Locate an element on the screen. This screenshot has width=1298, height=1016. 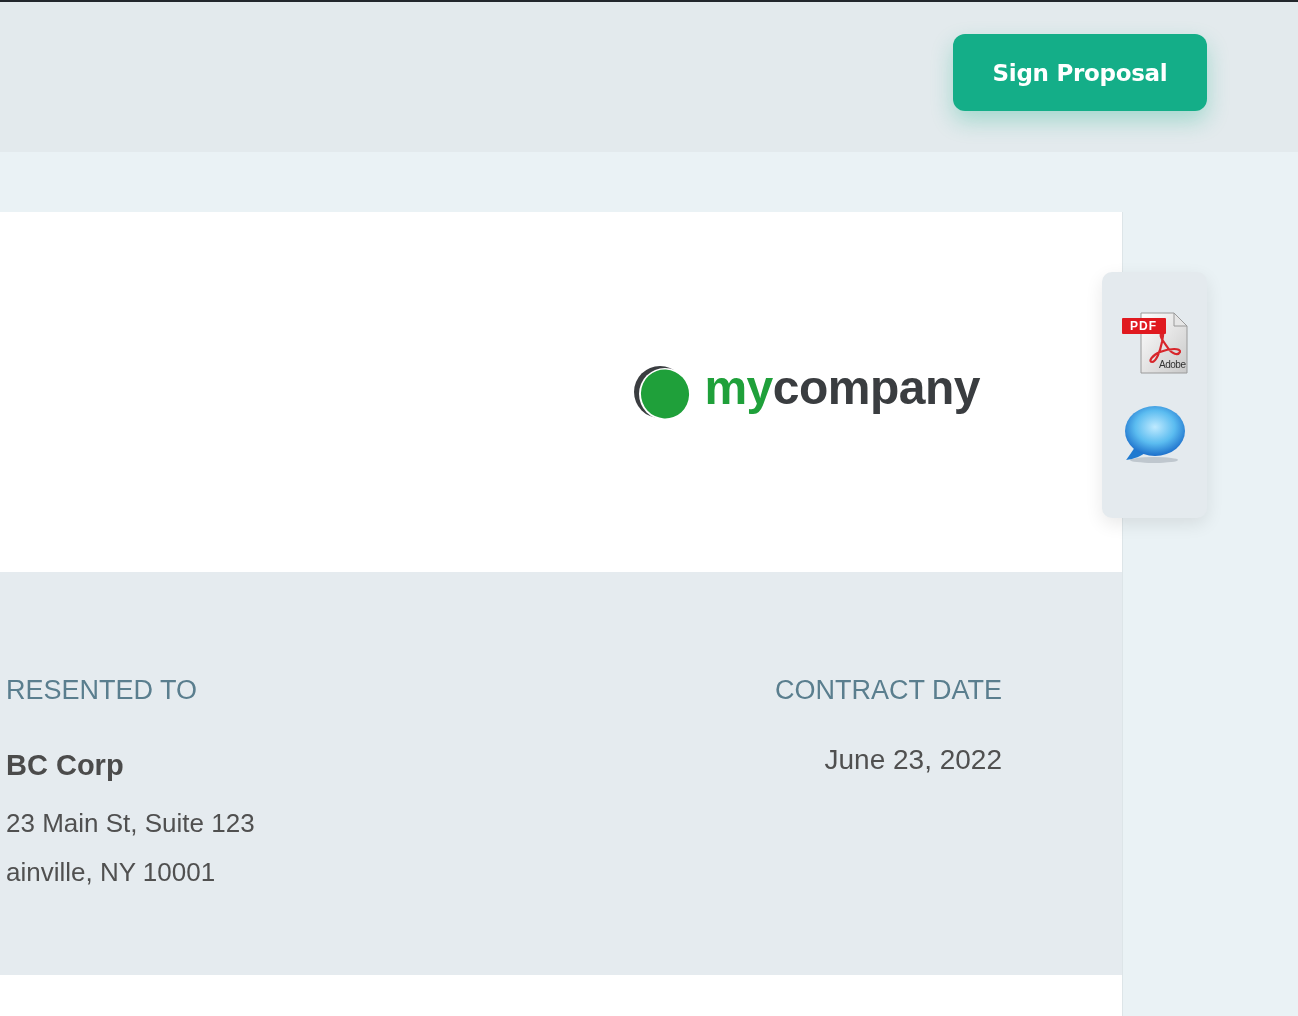
contract-date-label: CONTRACT DATE is located at coordinates (888, 690).